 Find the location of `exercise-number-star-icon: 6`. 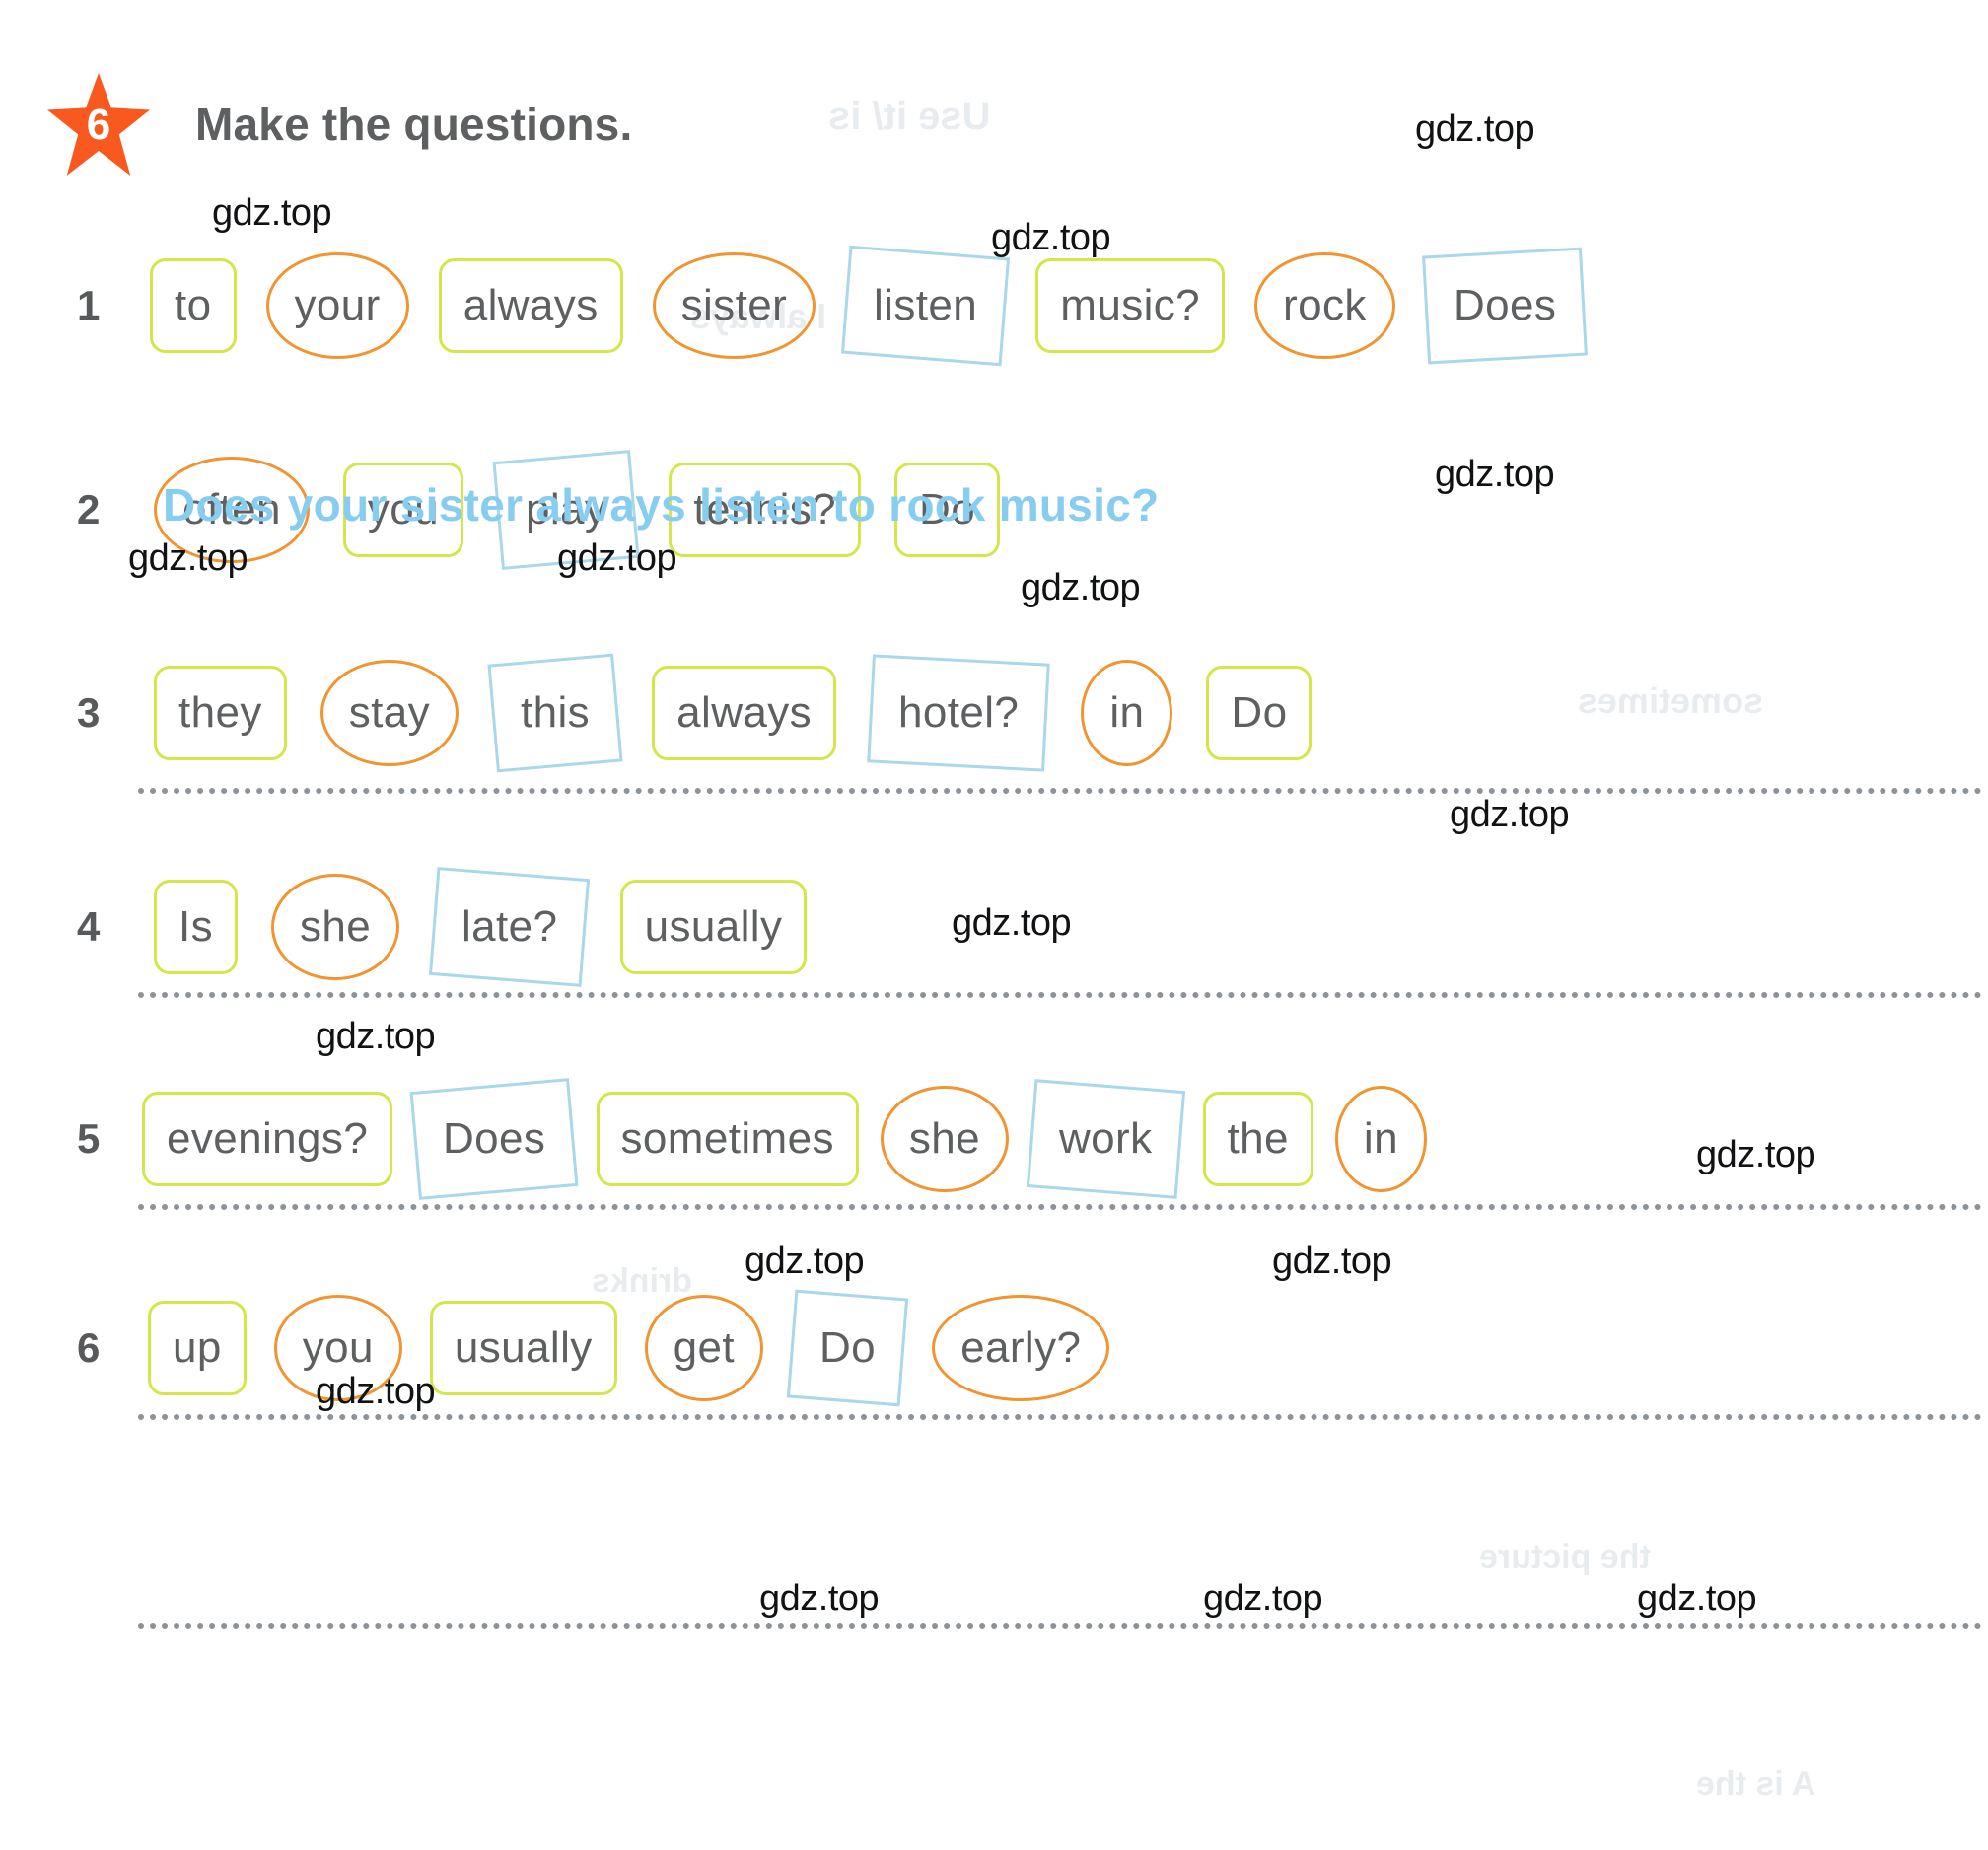

exercise-number-star-icon: 6 is located at coordinates (98, 125).